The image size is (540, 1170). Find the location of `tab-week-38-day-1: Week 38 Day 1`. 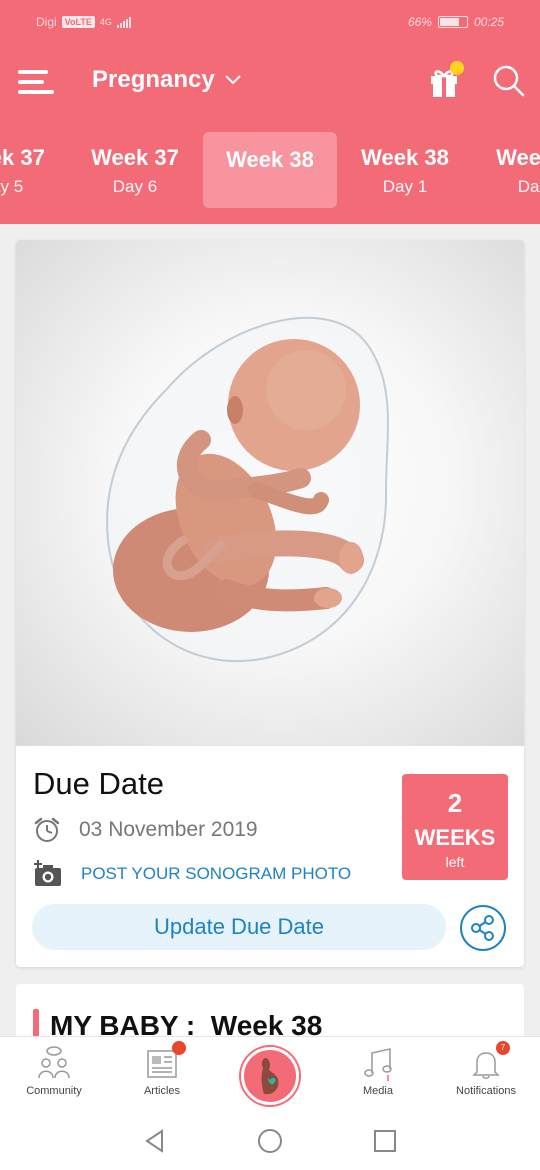

tab-week-38-day-1: Week 38 Day 1 is located at coordinates (405, 170).